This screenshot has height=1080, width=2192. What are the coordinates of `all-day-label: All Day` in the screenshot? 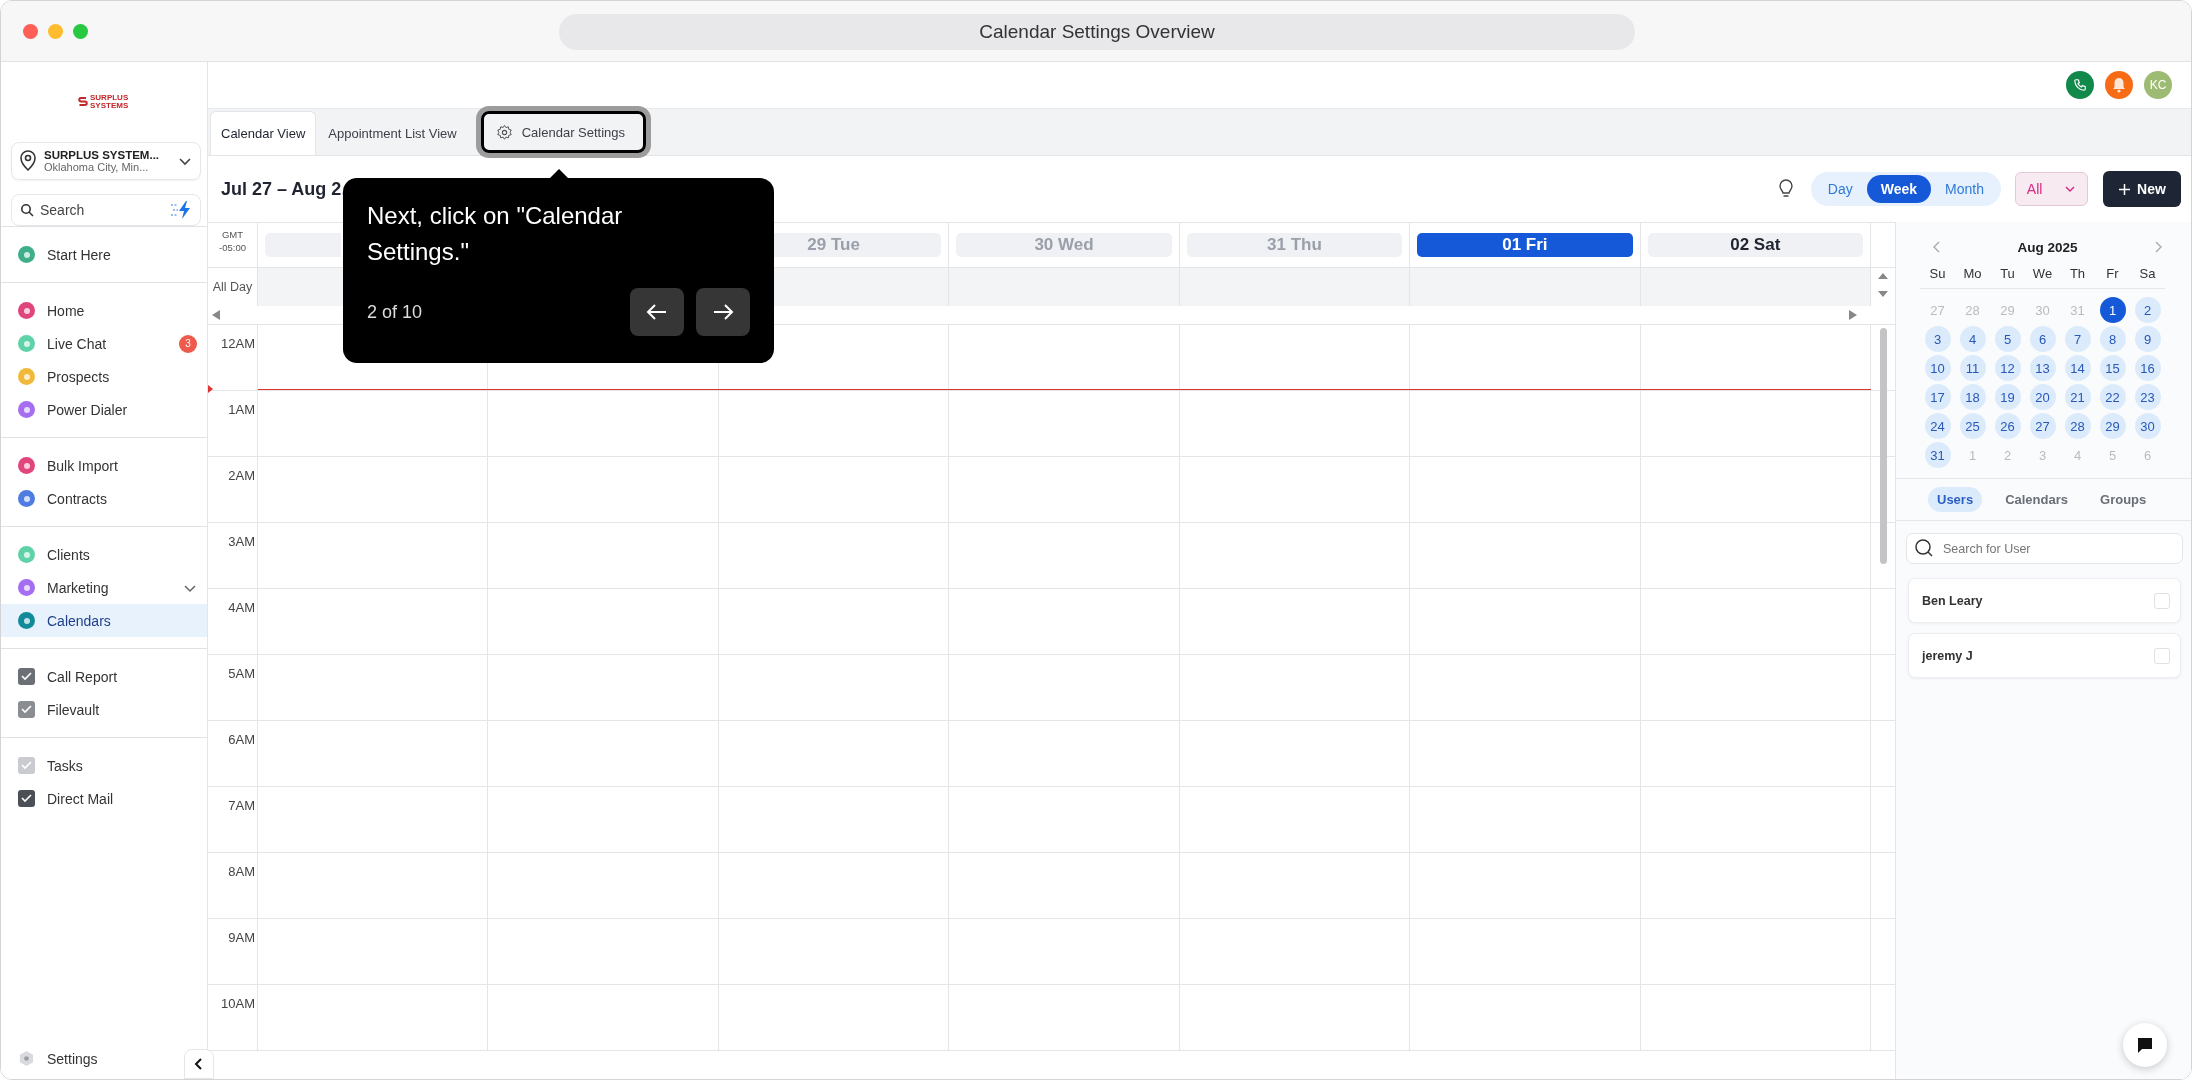 It's located at (232, 287).